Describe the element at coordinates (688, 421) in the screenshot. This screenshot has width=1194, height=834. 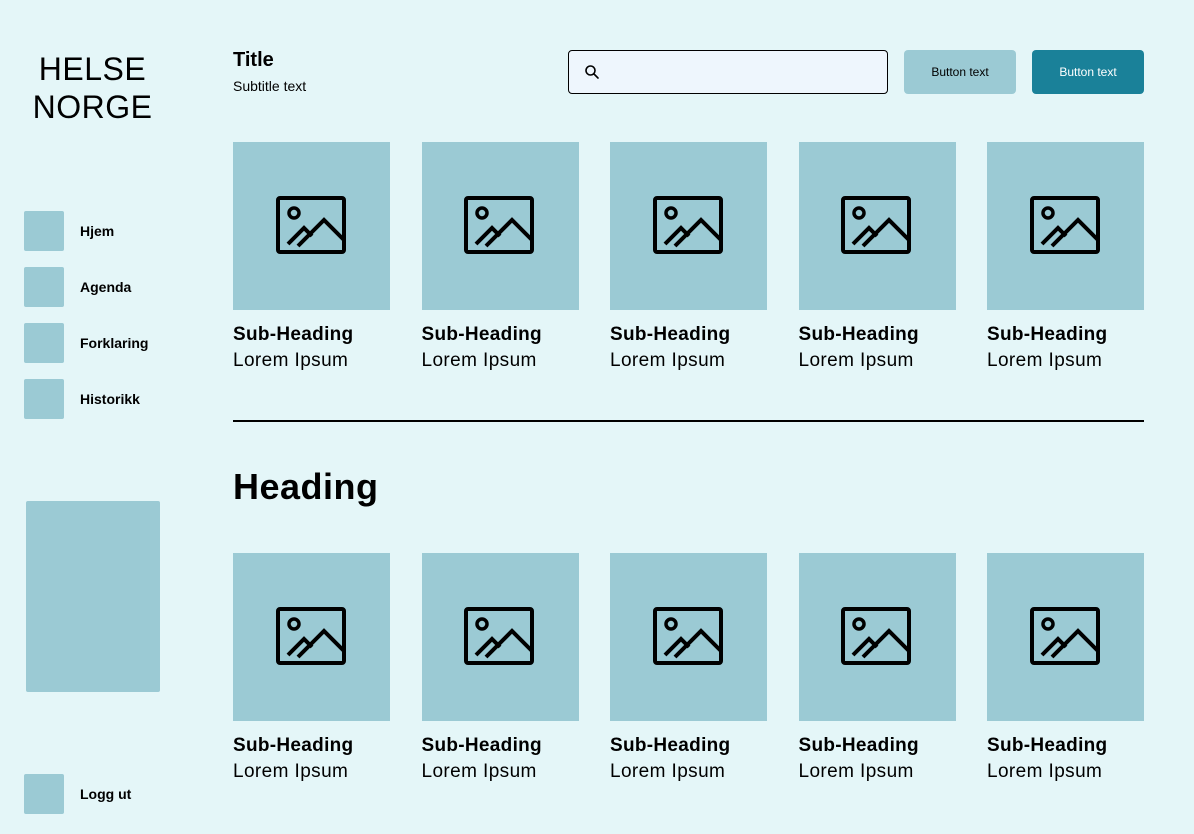
I see `section-divider` at that location.